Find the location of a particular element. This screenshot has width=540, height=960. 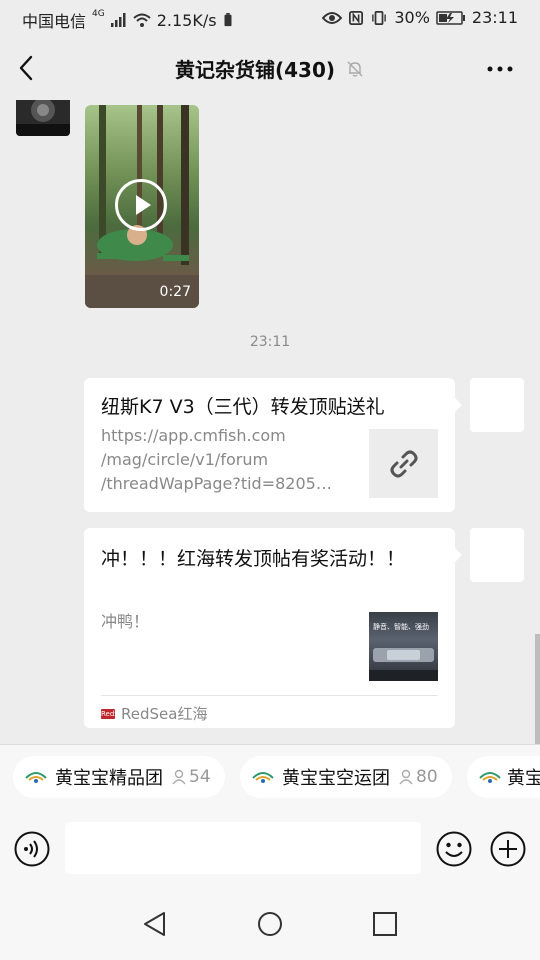

article-source: RedSea RedSea红海 is located at coordinates (154, 713).